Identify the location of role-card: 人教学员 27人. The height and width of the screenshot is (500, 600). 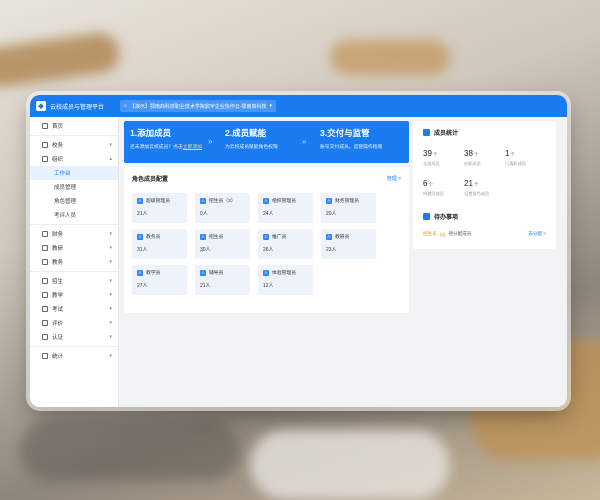
(159, 280).